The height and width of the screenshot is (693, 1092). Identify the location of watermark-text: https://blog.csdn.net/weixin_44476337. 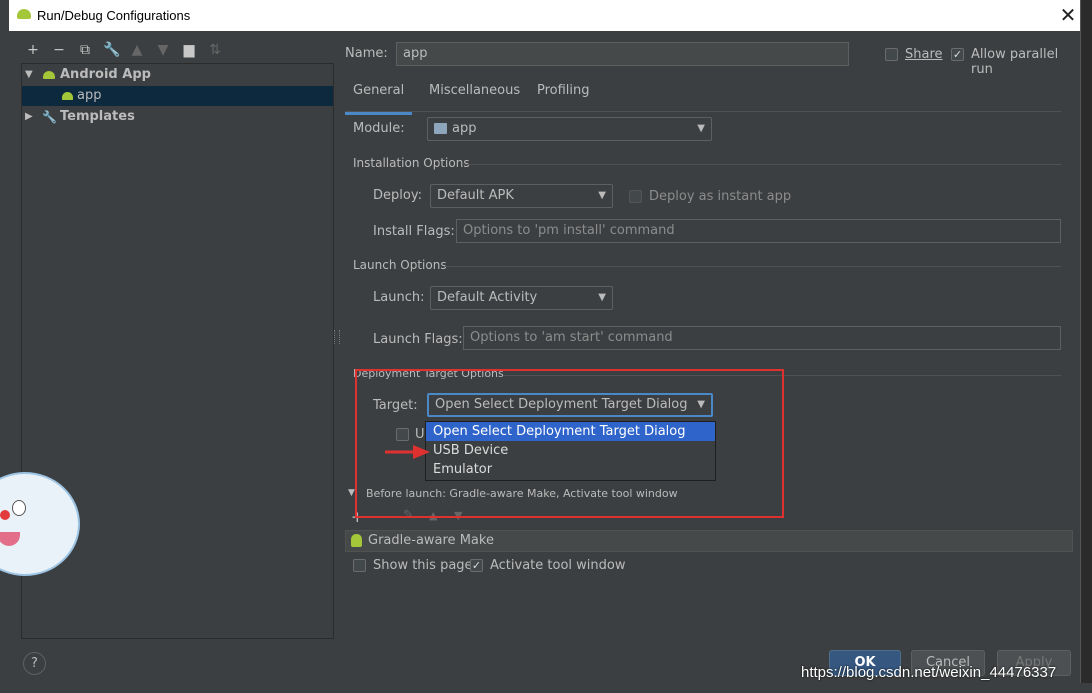
(929, 672).